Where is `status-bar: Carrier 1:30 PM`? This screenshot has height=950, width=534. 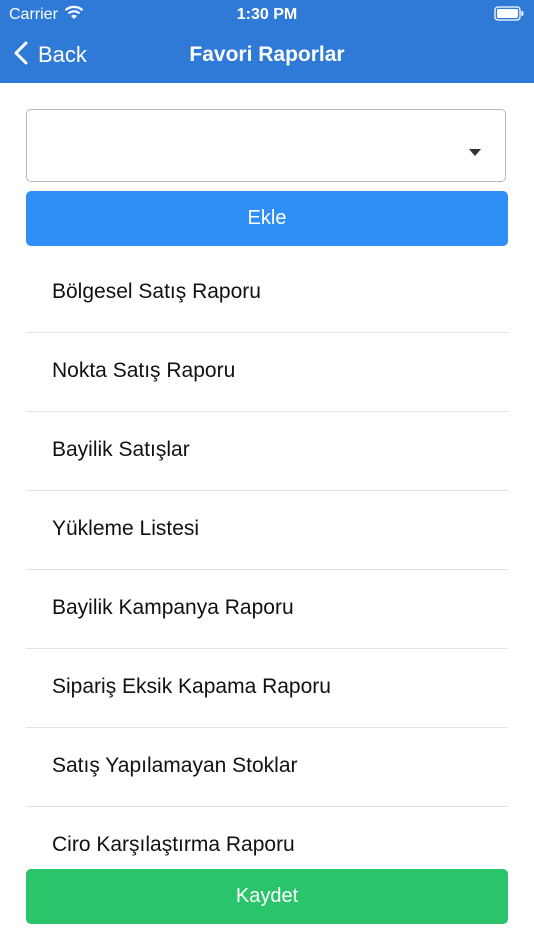
status-bar: Carrier 1:30 PM is located at coordinates (267, 15).